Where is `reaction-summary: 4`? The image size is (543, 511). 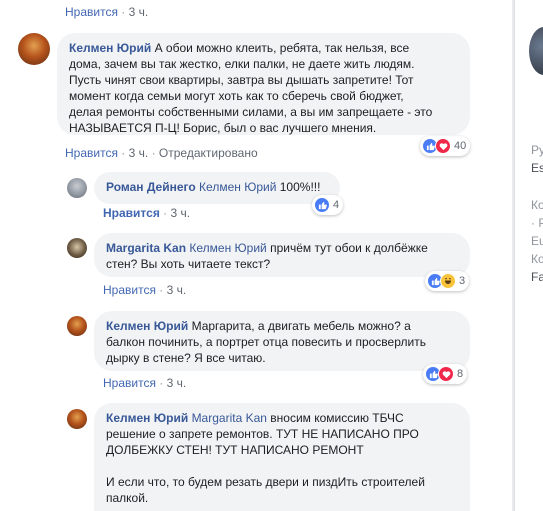 reaction-summary: 4 is located at coordinates (328, 205).